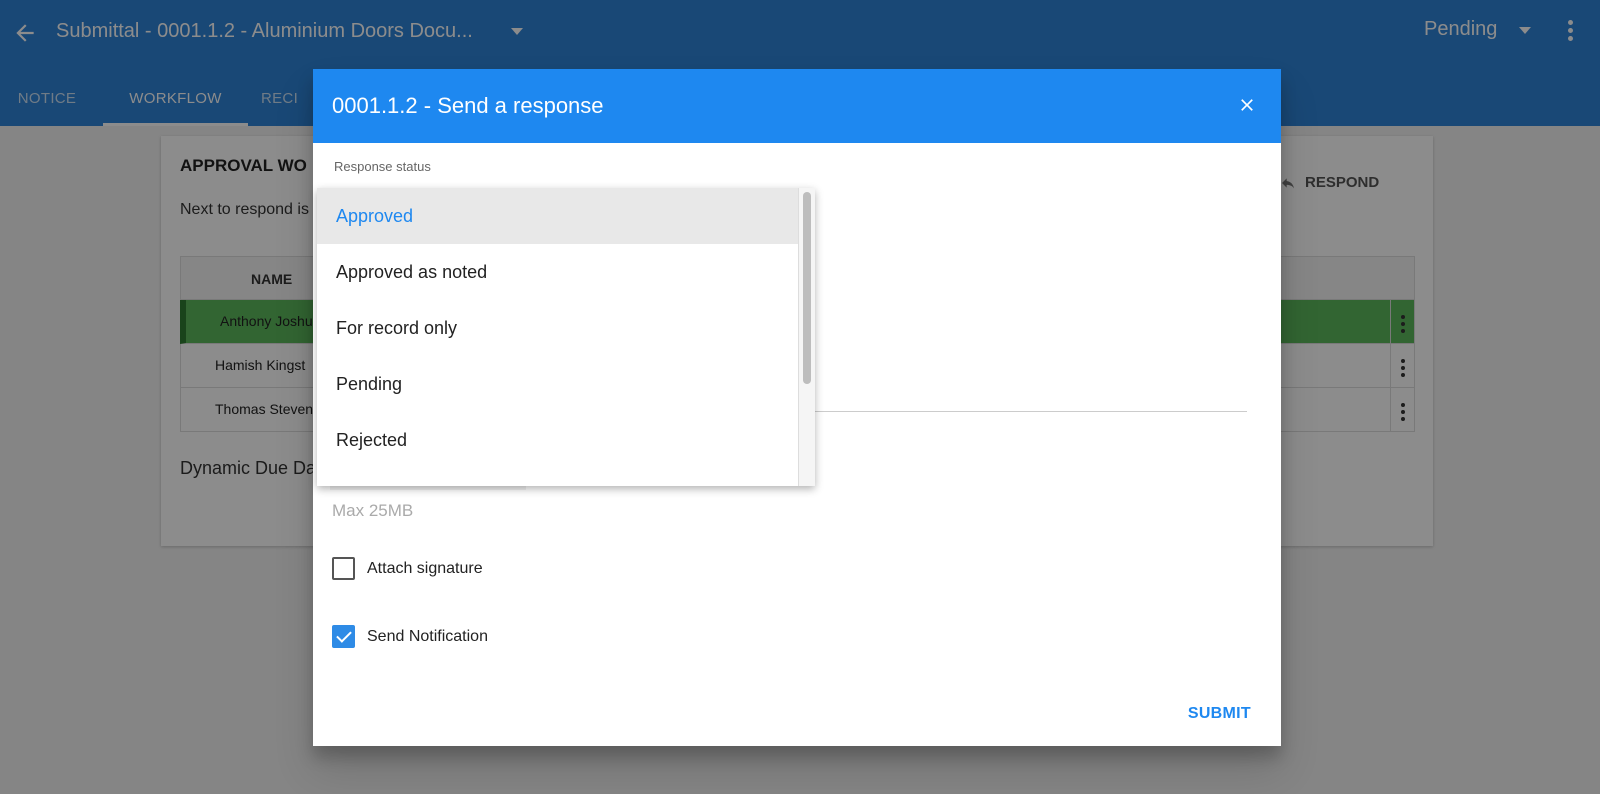  Describe the element at coordinates (557, 384) in the screenshot. I see `option-pending: Pending` at that location.